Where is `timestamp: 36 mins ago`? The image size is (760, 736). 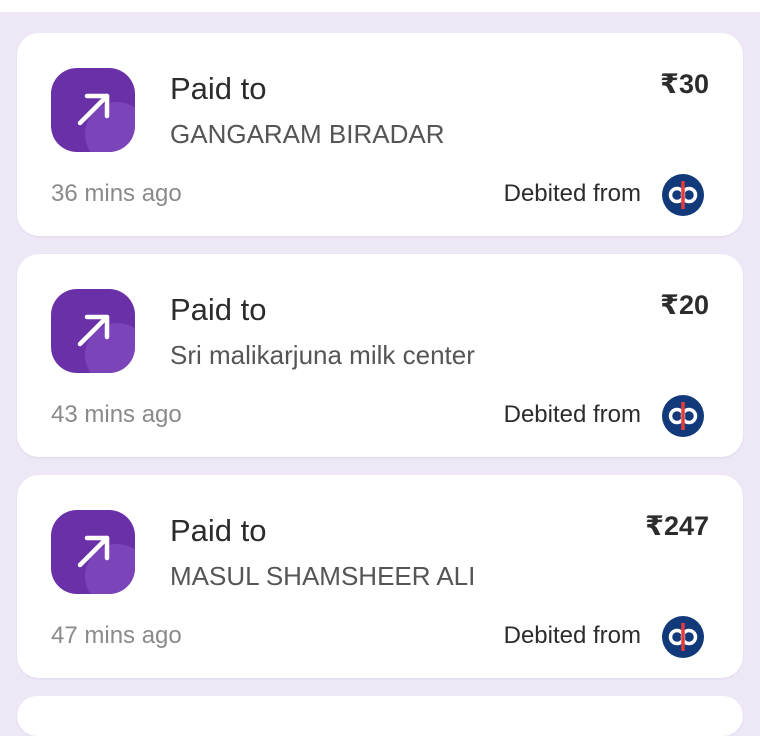
timestamp: 36 mins ago is located at coordinates (116, 193).